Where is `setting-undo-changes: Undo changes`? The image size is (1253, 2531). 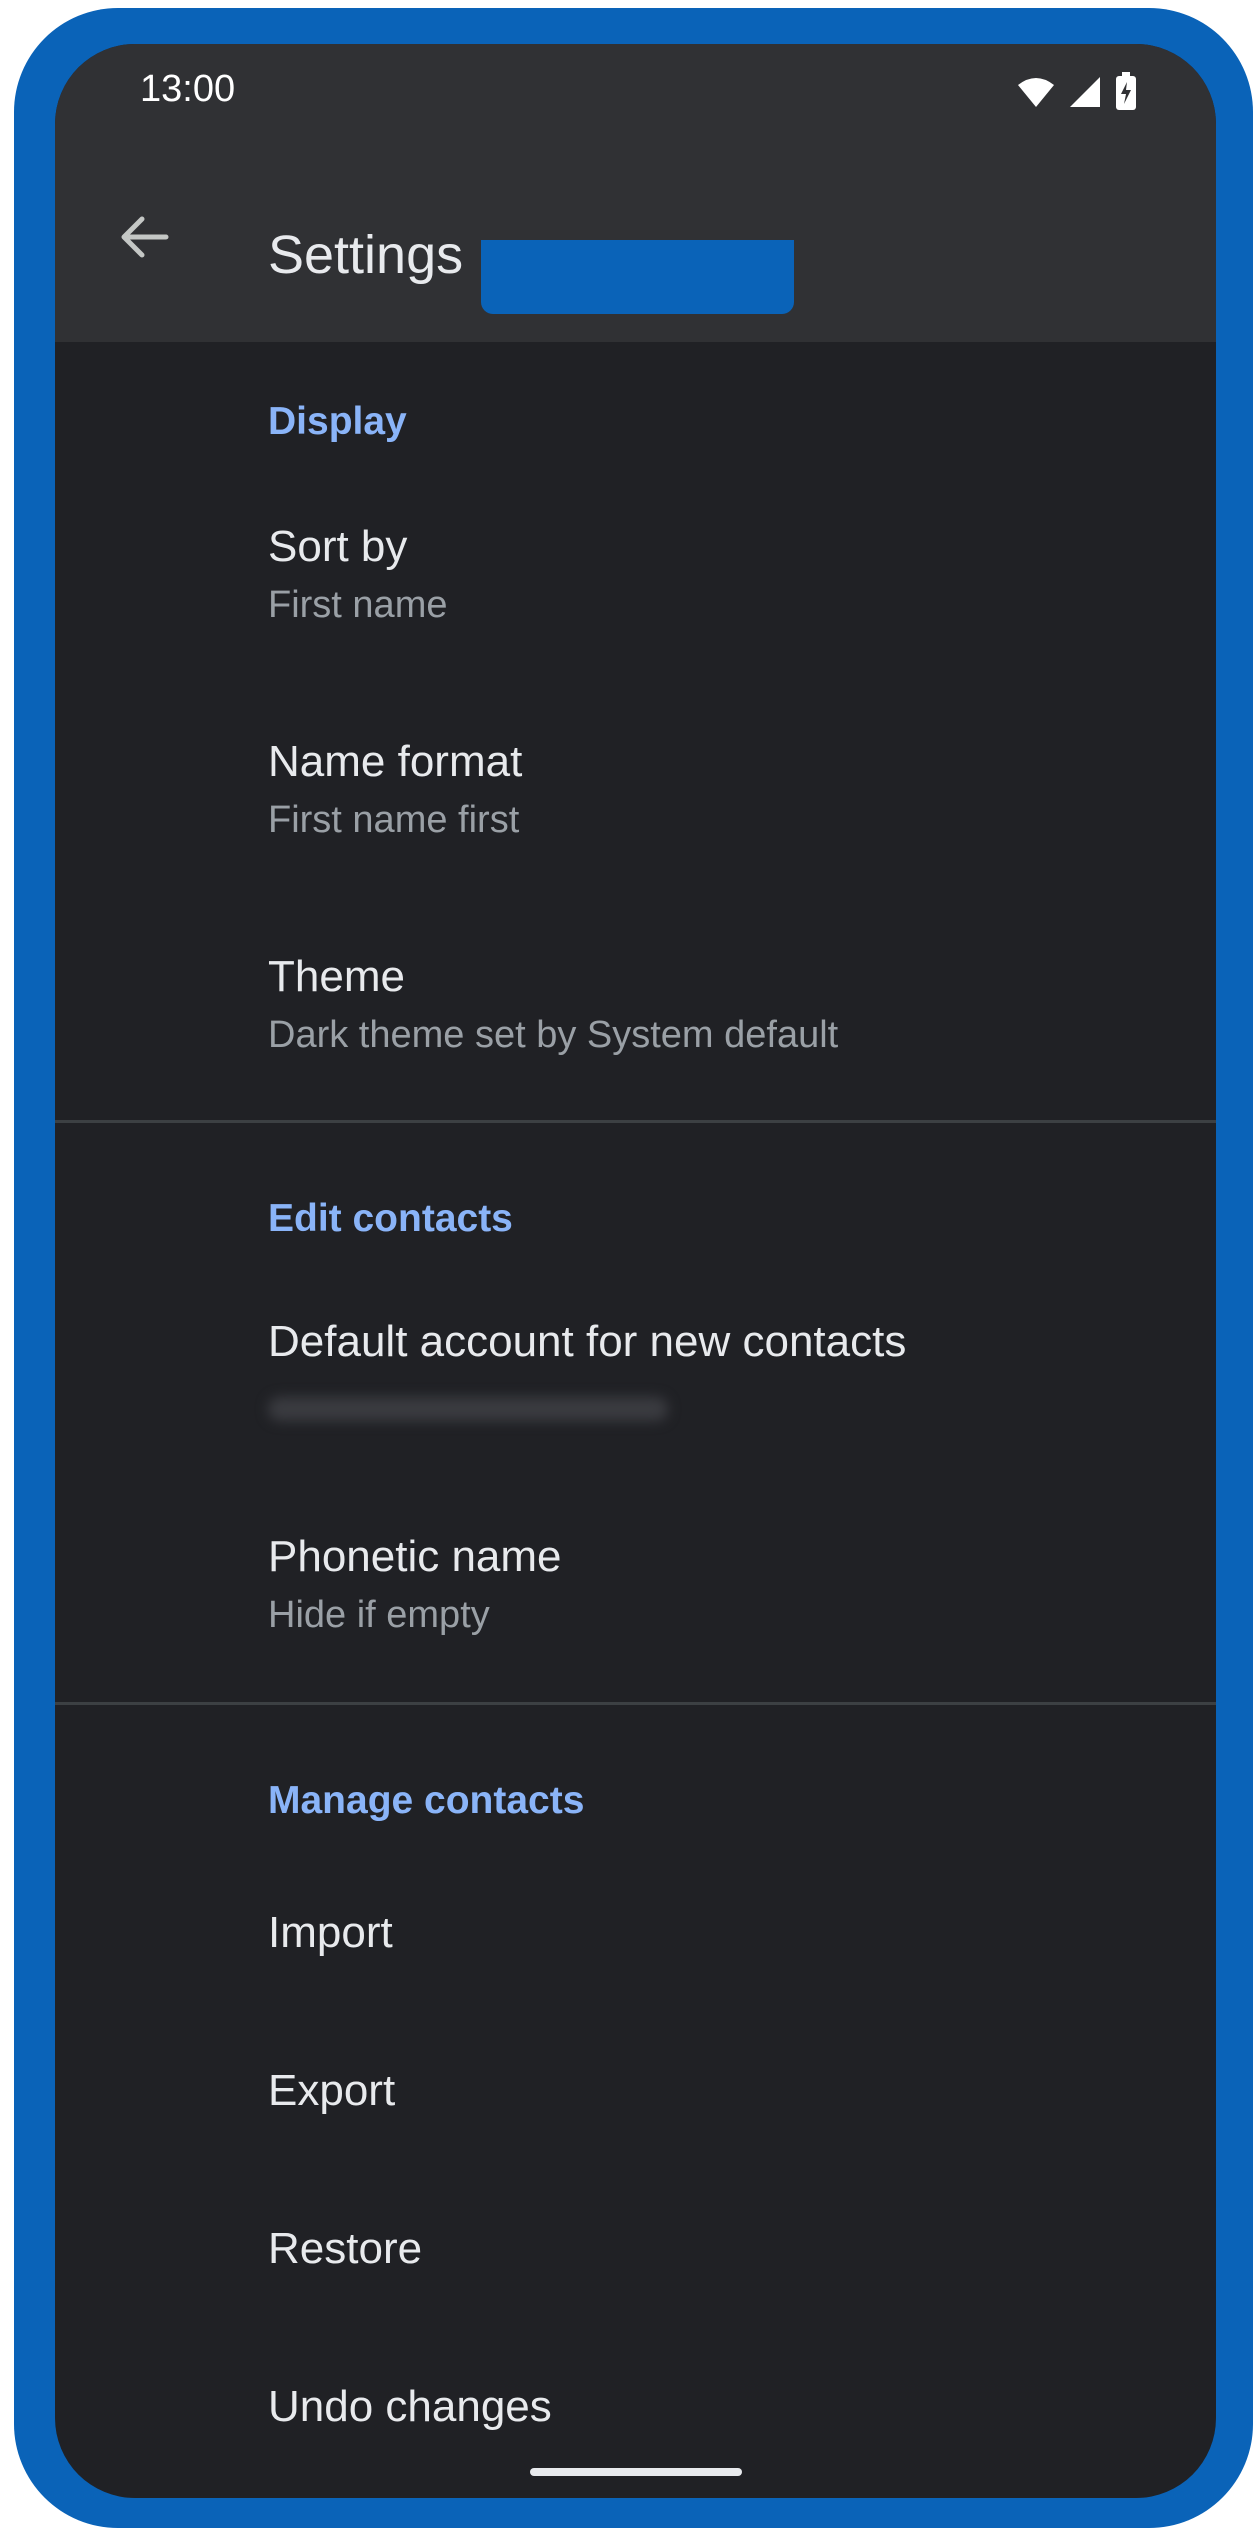 setting-undo-changes: Undo changes is located at coordinates (635, 2411).